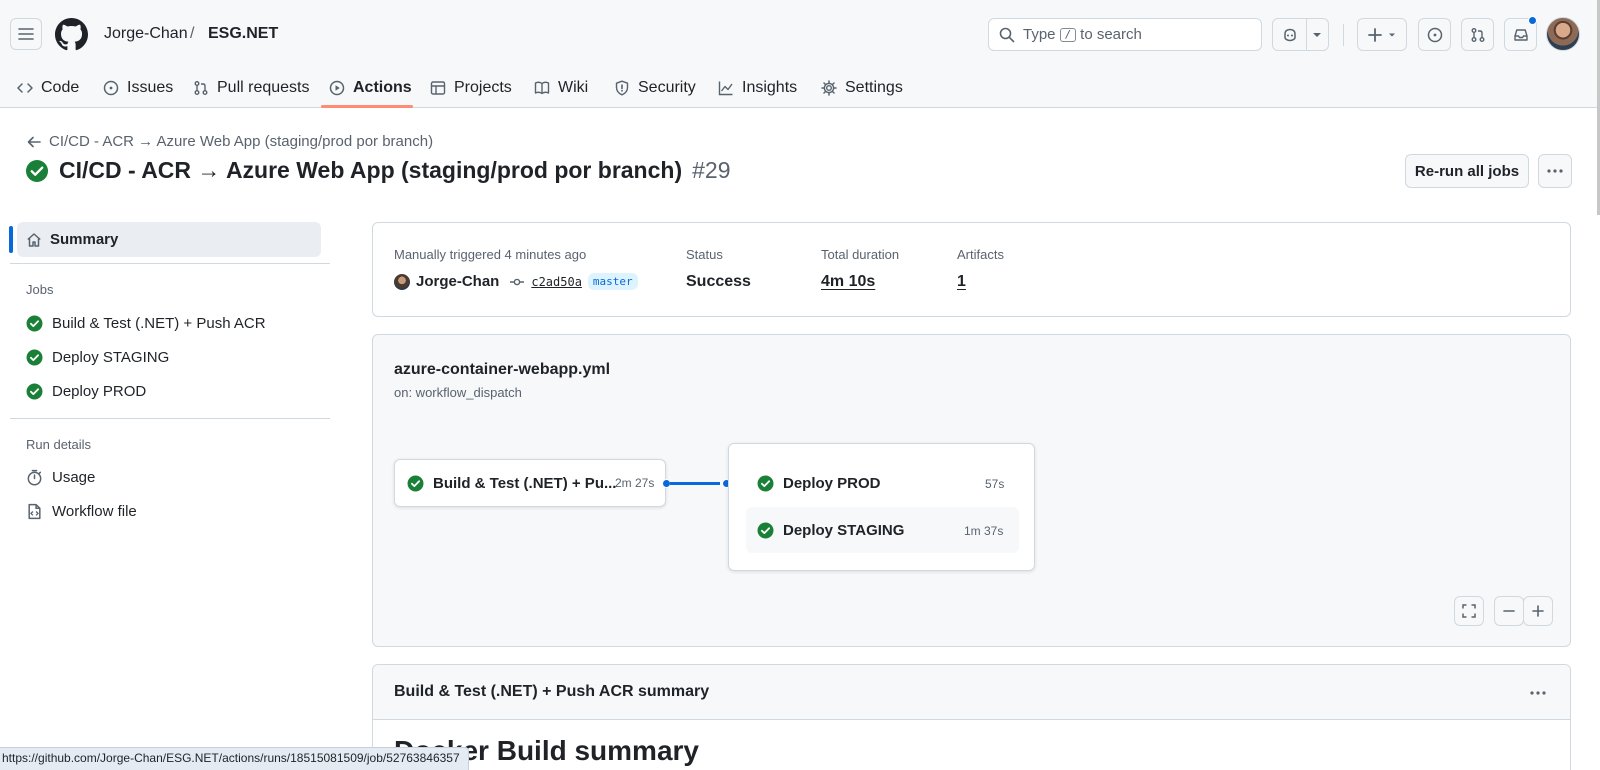 Image resolution: width=1600 pixels, height=770 pixels. I want to click on sidebar-job-staging: Deploy STAGING, so click(97, 357).